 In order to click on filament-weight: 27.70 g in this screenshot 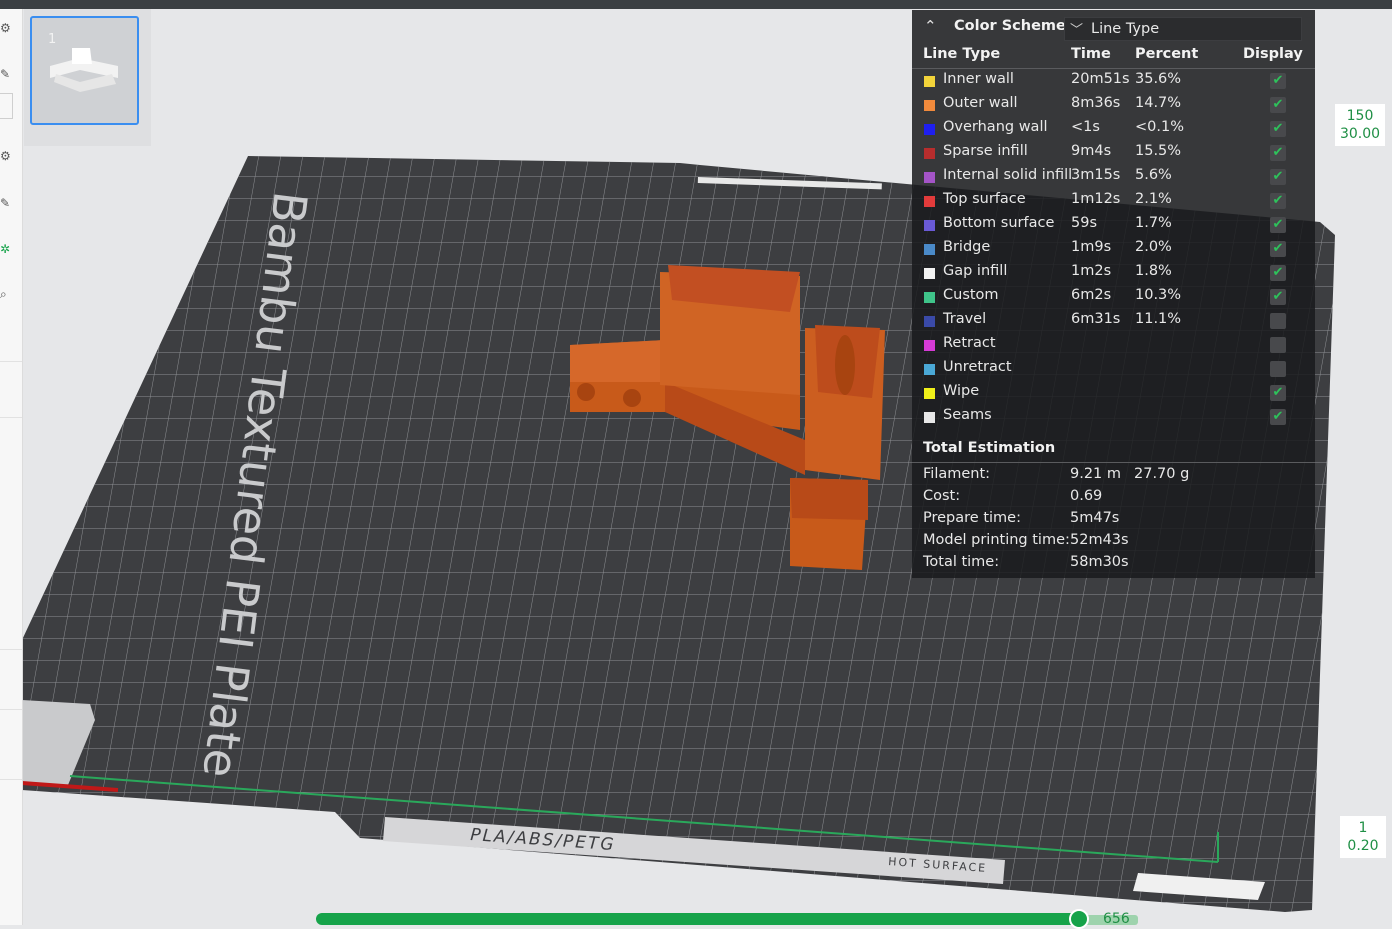, I will do `click(1162, 474)`.